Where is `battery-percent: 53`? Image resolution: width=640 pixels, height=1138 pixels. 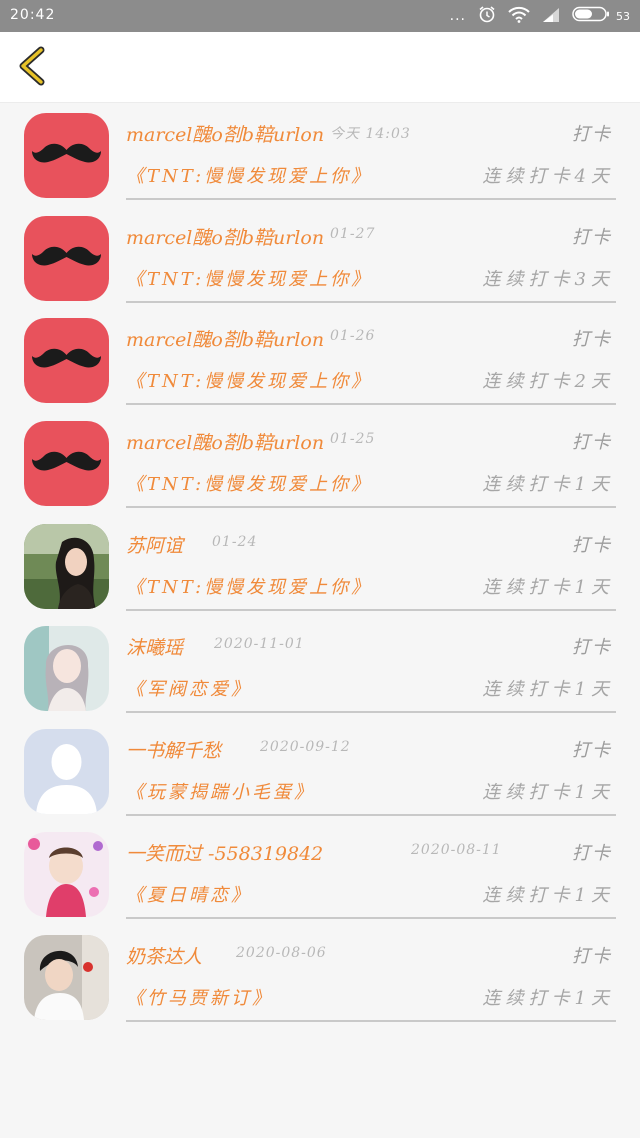
battery-percent: 53 is located at coordinates (623, 16).